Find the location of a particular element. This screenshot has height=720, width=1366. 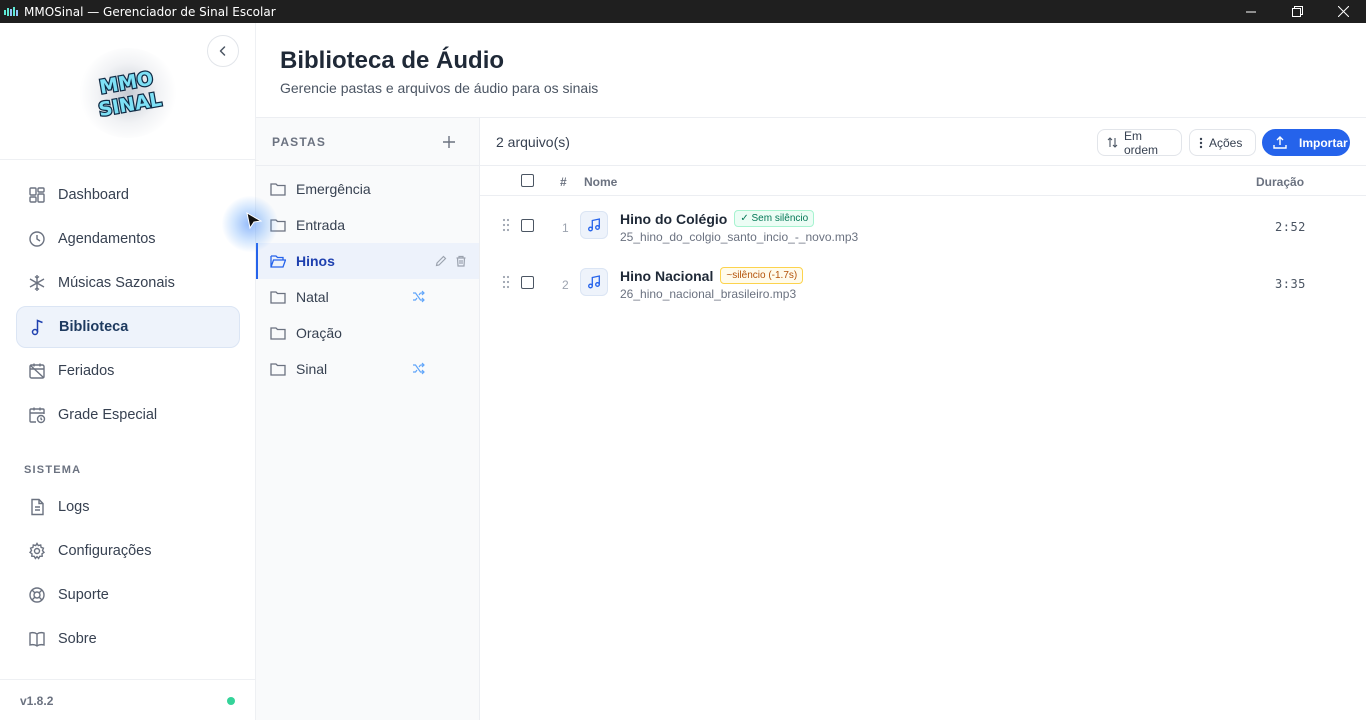

sort-order-label: Em ordem is located at coordinates (1141, 142).